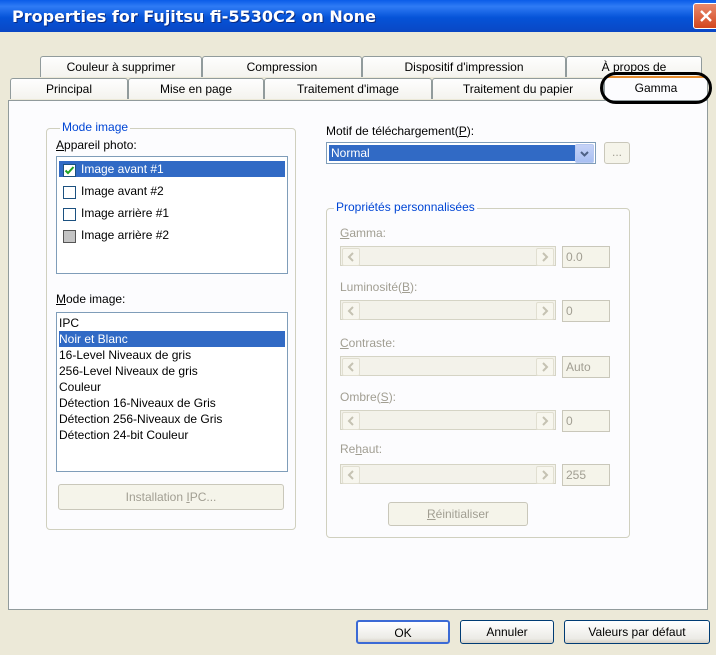 The image size is (716, 655). What do you see at coordinates (368, 343) in the screenshot?
I see `contrast-label: Contraste:` at bounding box center [368, 343].